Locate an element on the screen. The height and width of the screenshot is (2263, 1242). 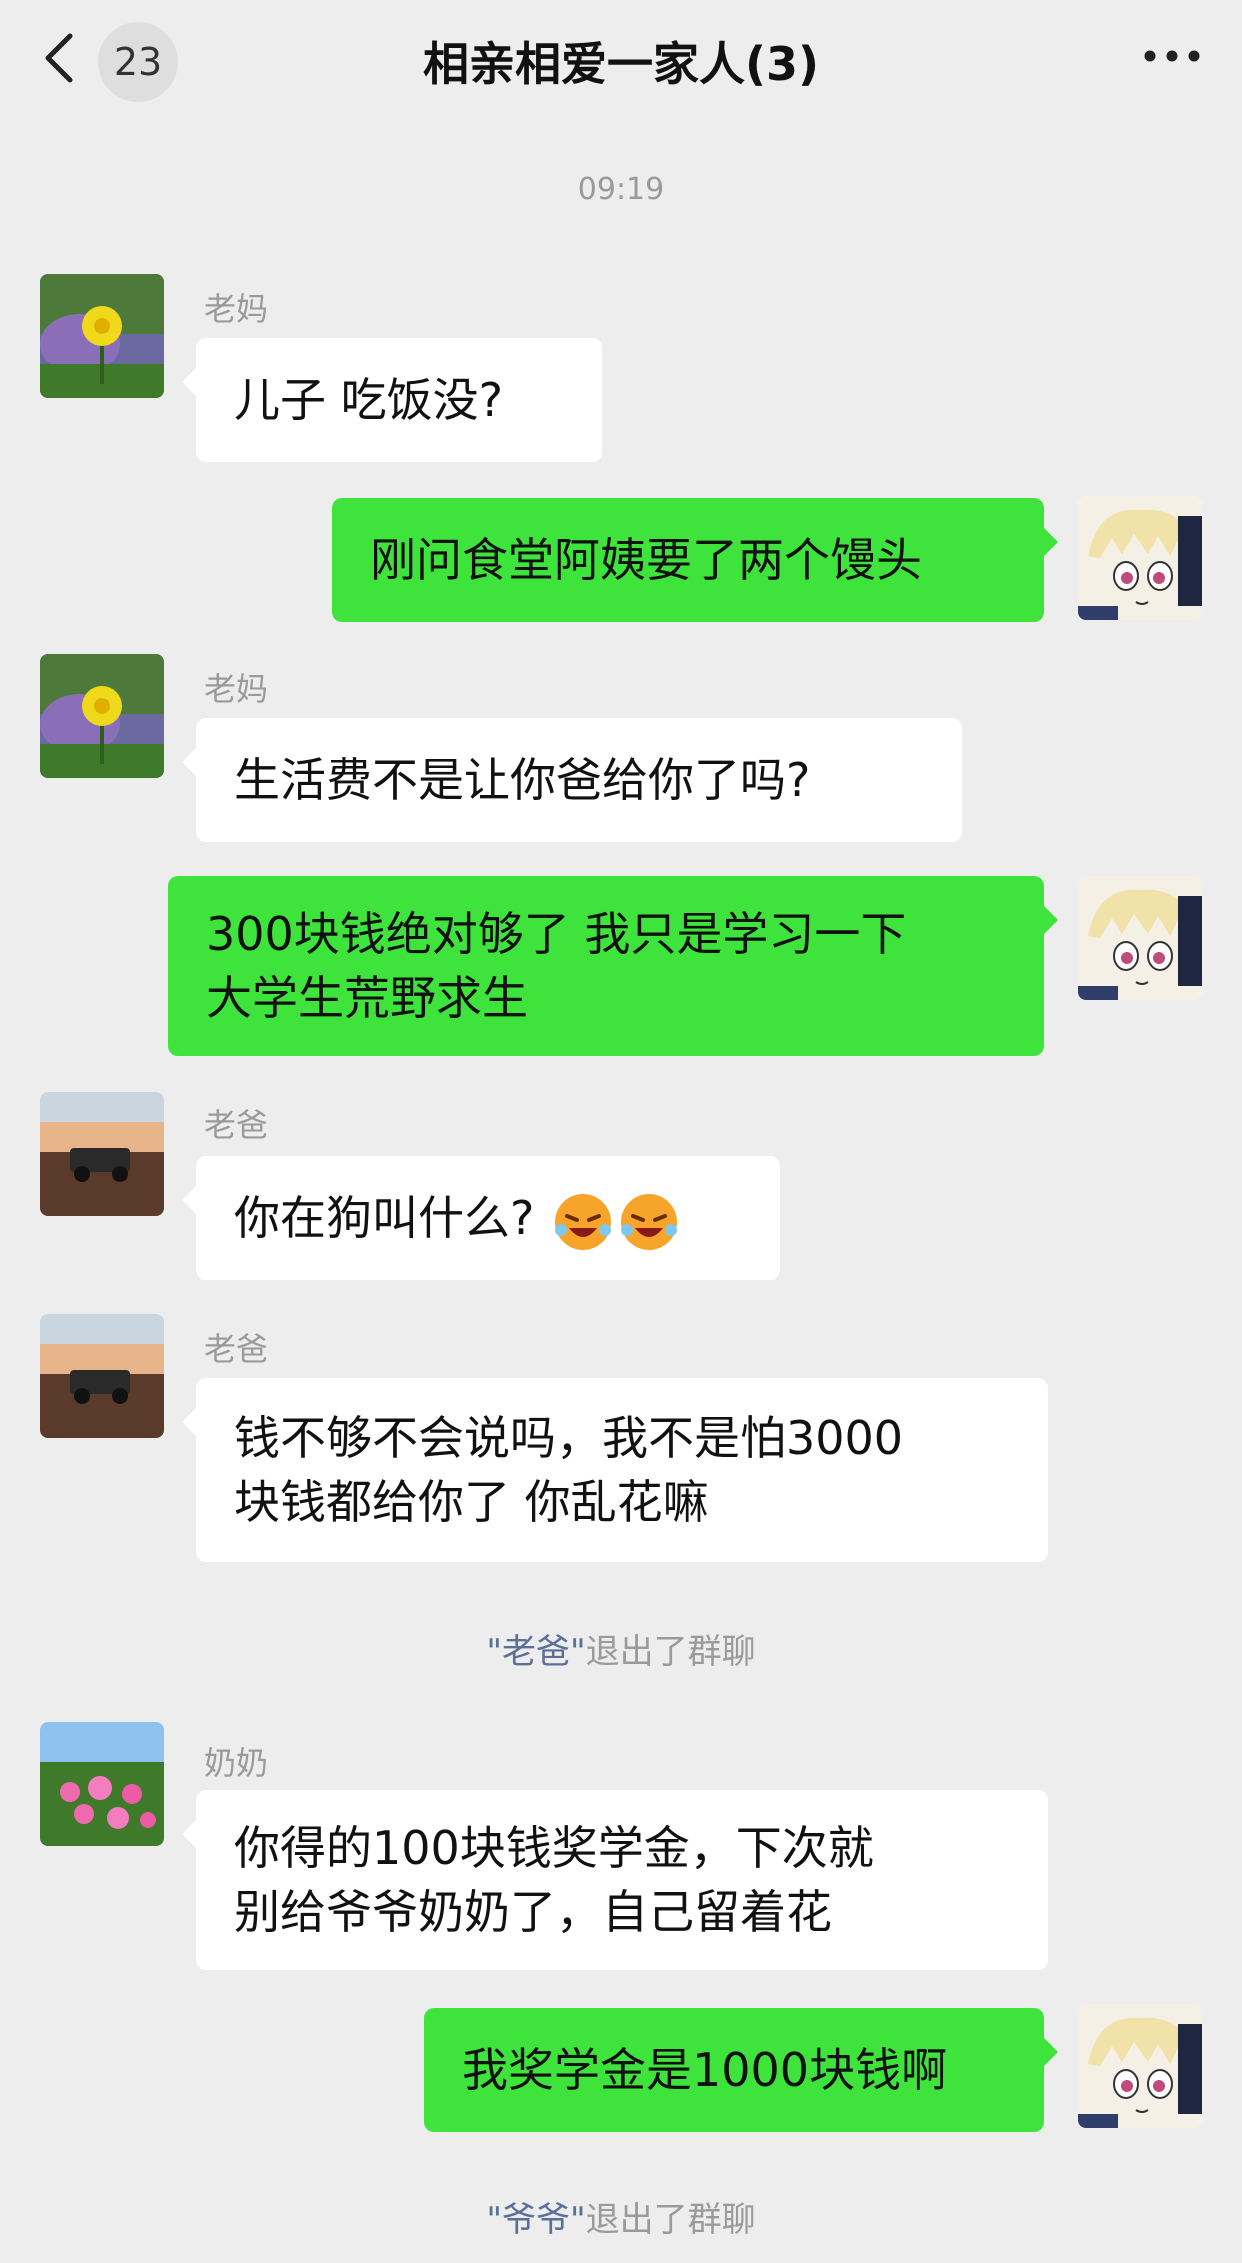
message-bubble: 刚问食堂阿姨要了两个馒头 is located at coordinates (695, 560).